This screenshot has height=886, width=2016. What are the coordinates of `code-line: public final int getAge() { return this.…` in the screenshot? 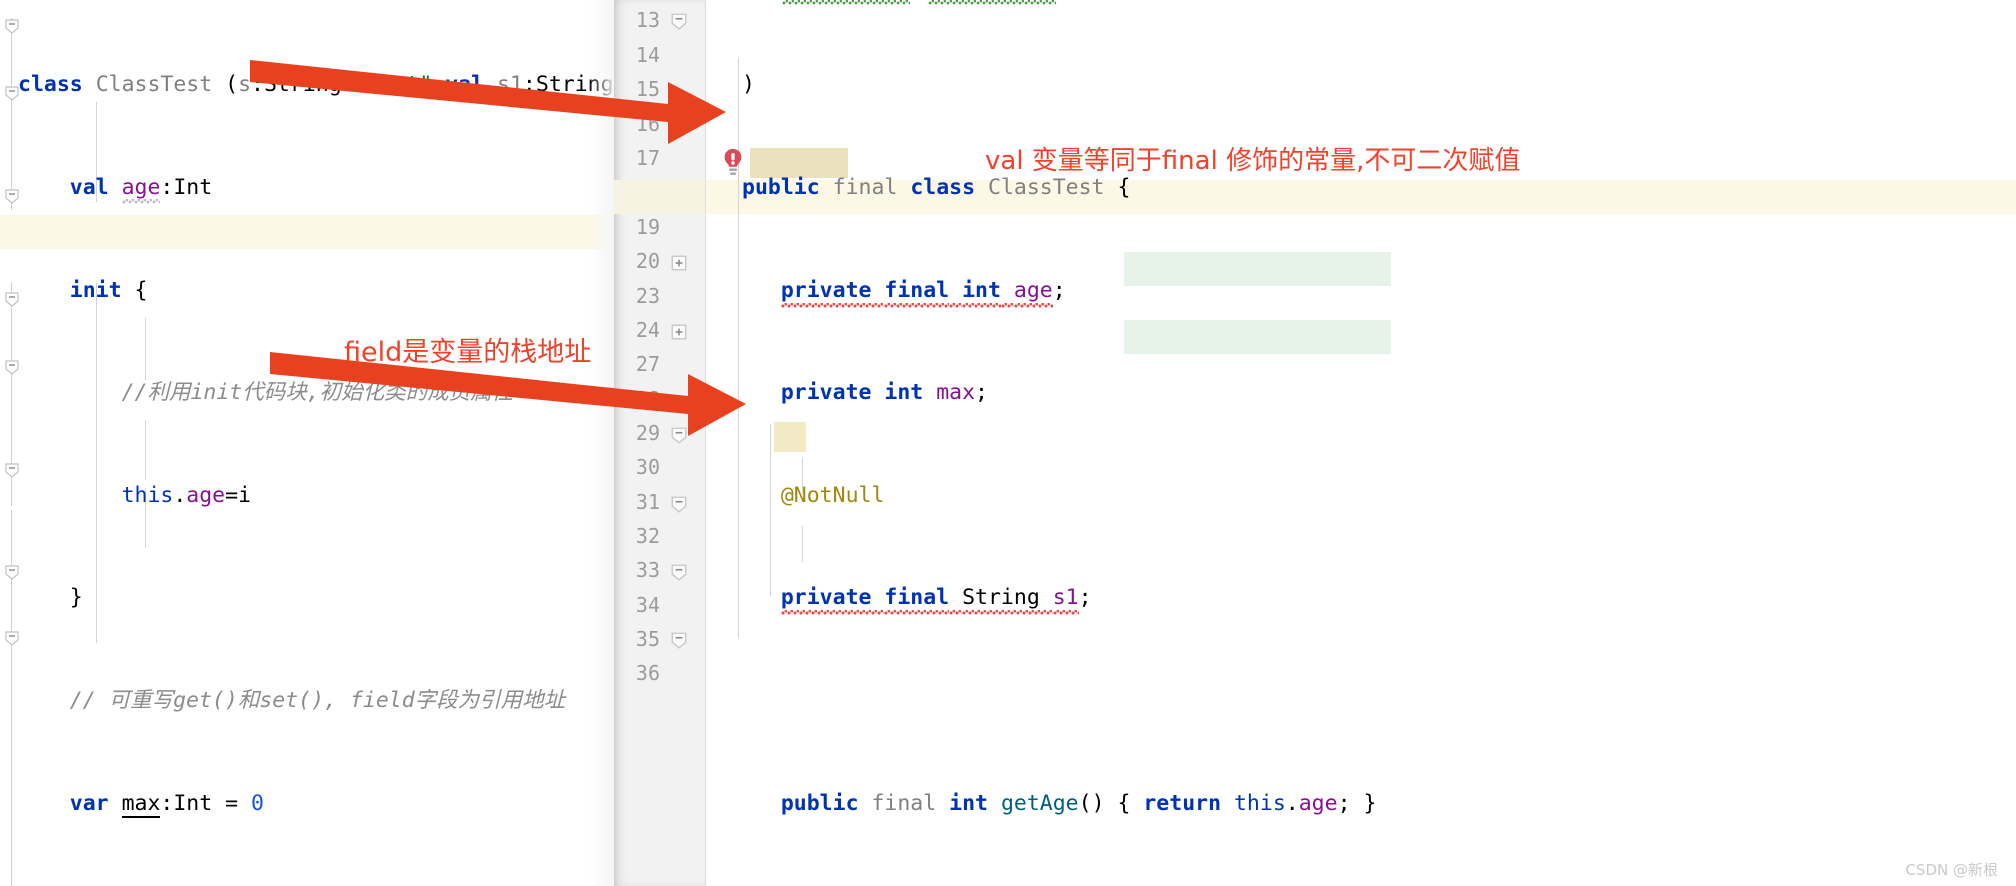 It's located at (1078, 803).